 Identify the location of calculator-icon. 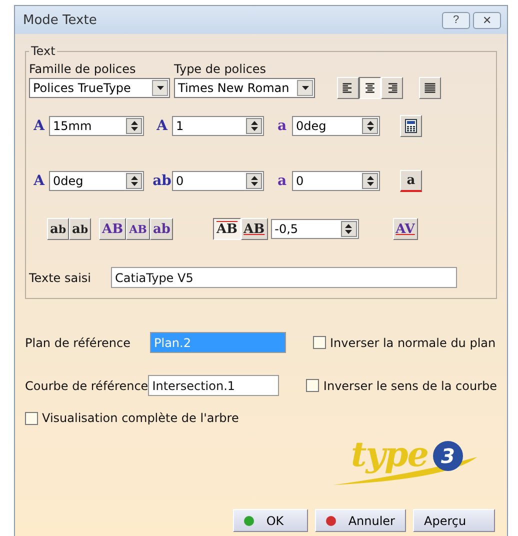
(411, 126).